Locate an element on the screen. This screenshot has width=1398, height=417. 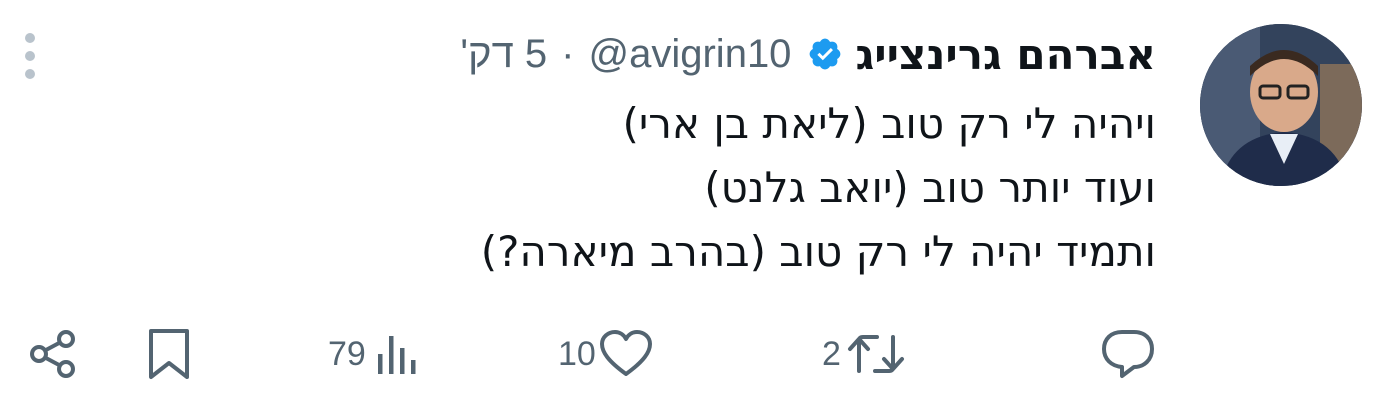
share-icon is located at coordinates (53, 354).